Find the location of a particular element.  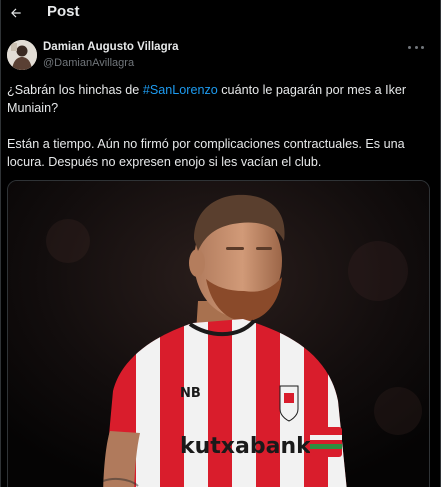

new-balance-logo: NB is located at coordinates (190, 393).